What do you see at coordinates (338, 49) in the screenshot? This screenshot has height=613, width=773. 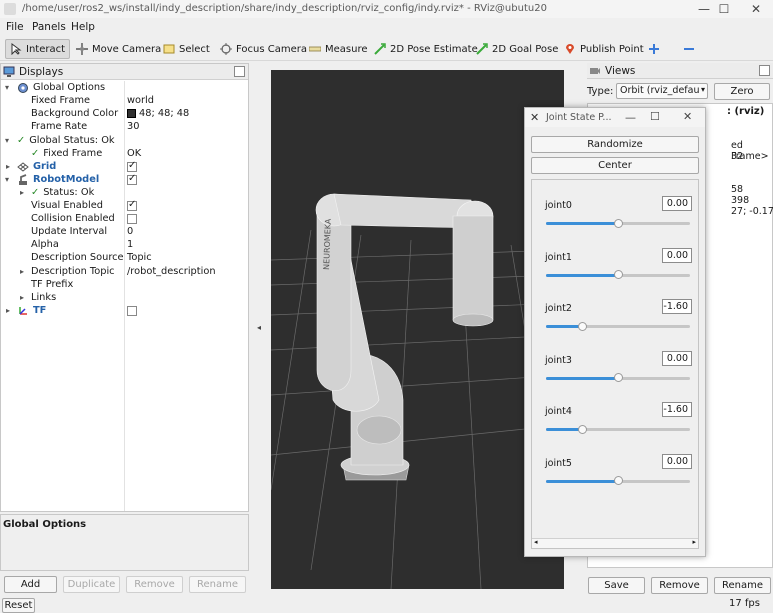 I see `measure-tool: Measure` at bounding box center [338, 49].